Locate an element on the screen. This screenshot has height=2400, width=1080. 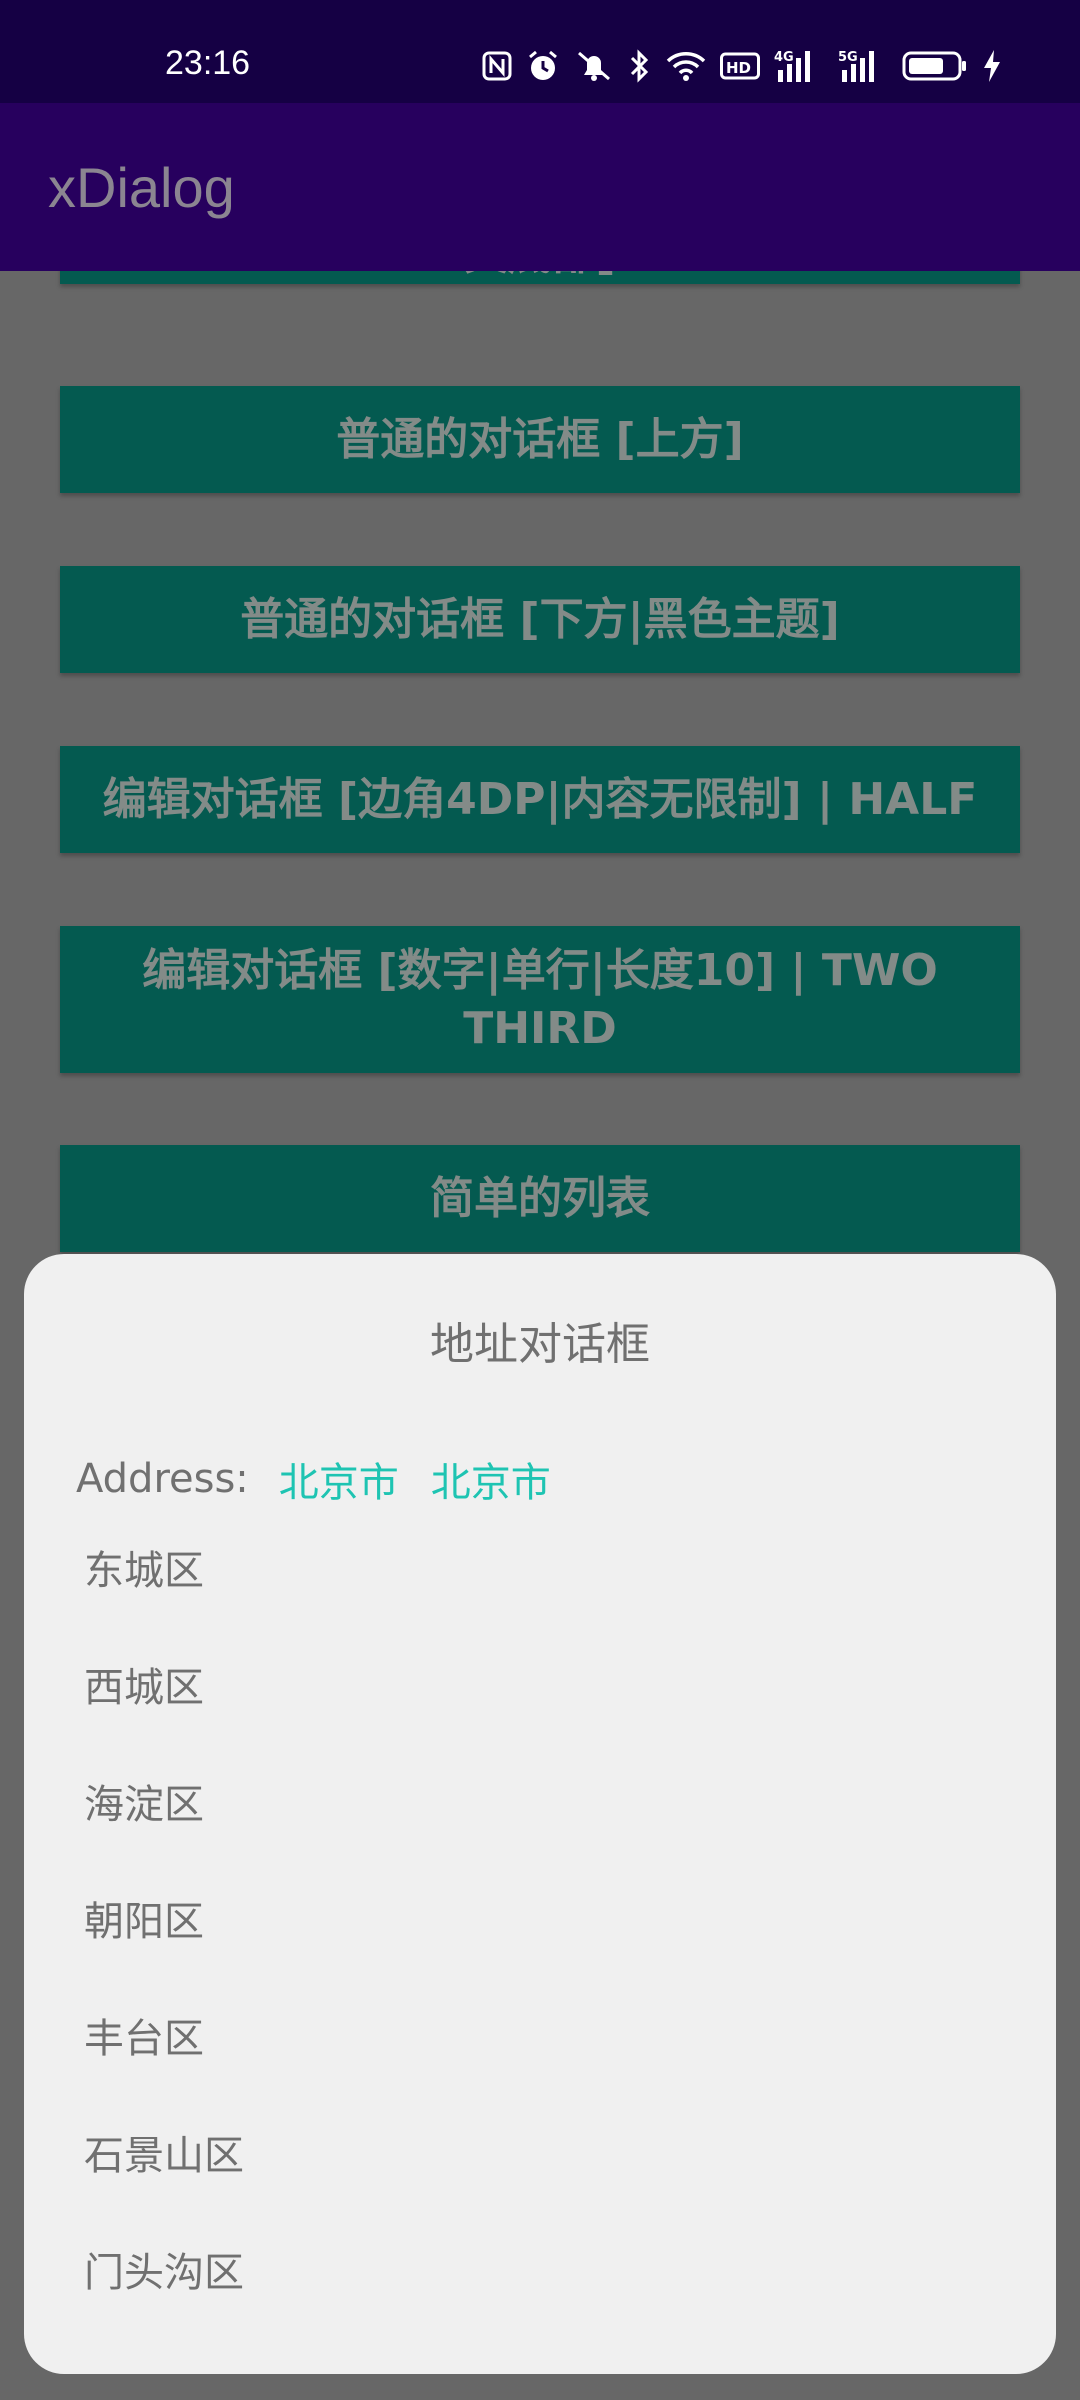
signal-5g-icon: 5G is located at coordinates (863, 66).